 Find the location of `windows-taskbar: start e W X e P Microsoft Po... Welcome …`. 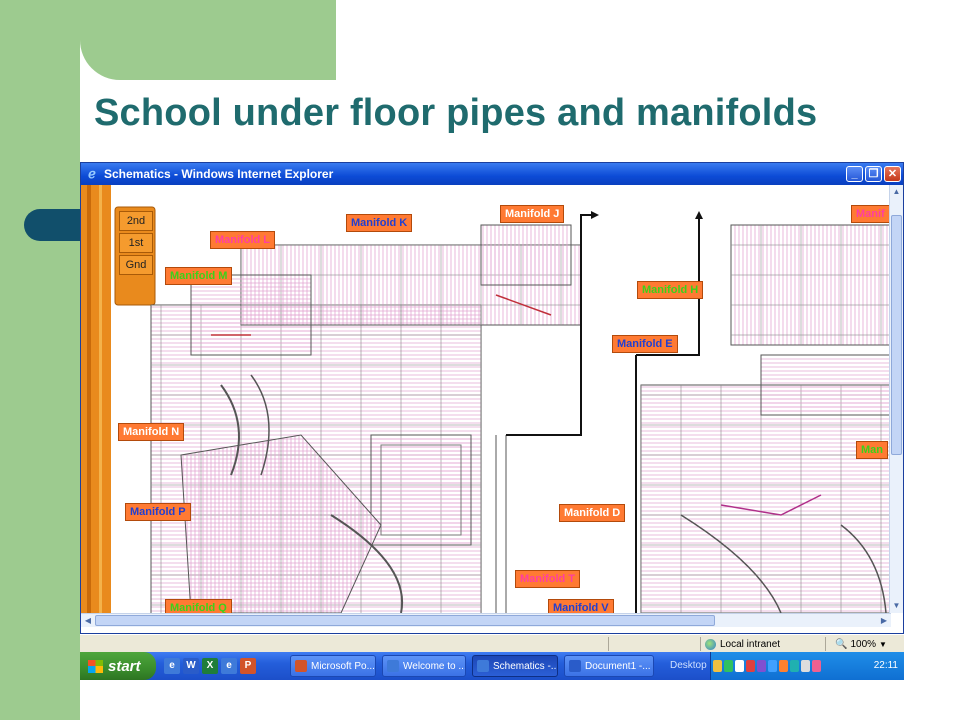

windows-taskbar: start e W X e P Microsoft Po... Welcome … is located at coordinates (492, 666).